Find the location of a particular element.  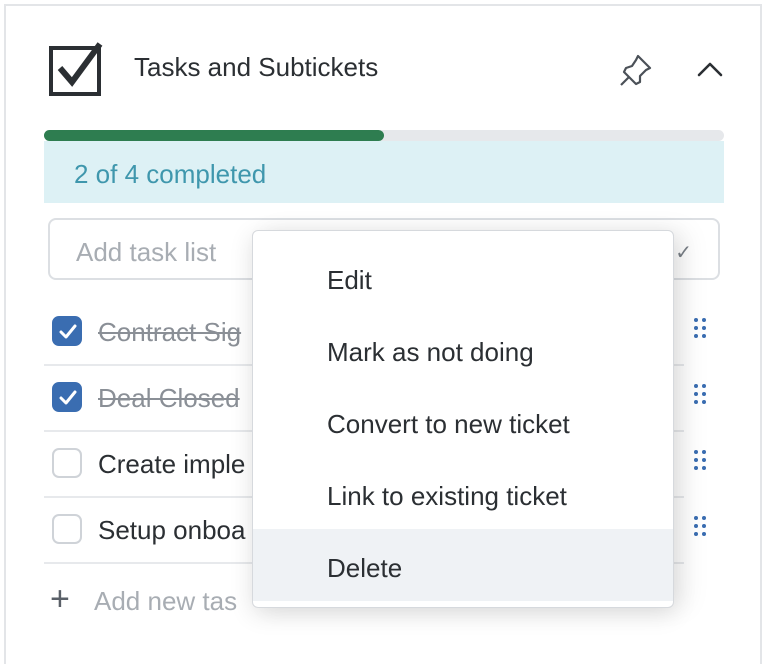

menu-item-link-to-ticket: Link to existing ticket is located at coordinates (463, 493).